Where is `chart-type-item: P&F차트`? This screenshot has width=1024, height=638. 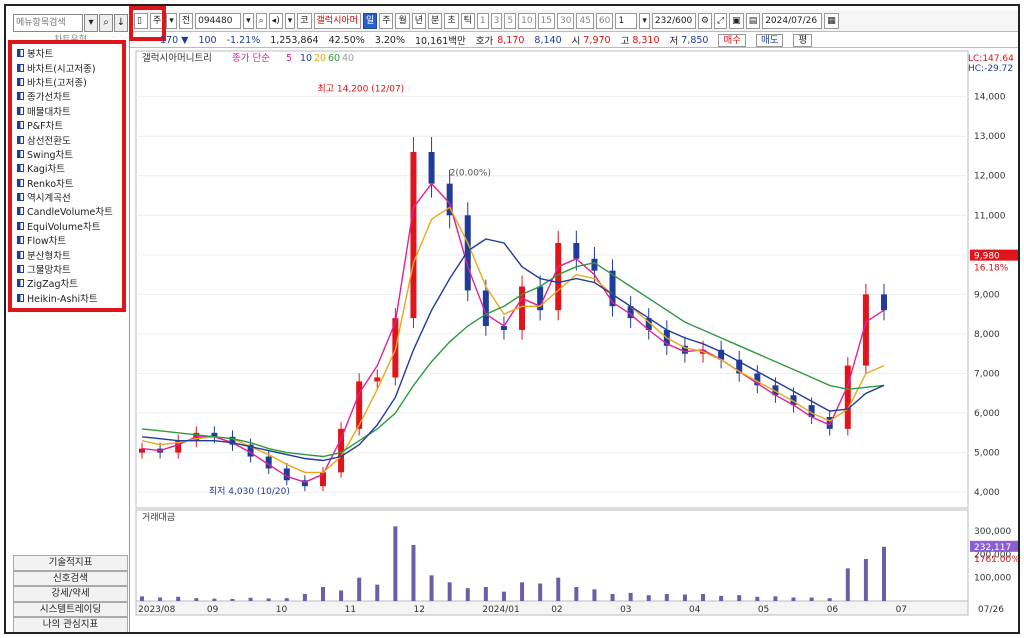
chart-type-item: P&F차트 is located at coordinates (70, 125).